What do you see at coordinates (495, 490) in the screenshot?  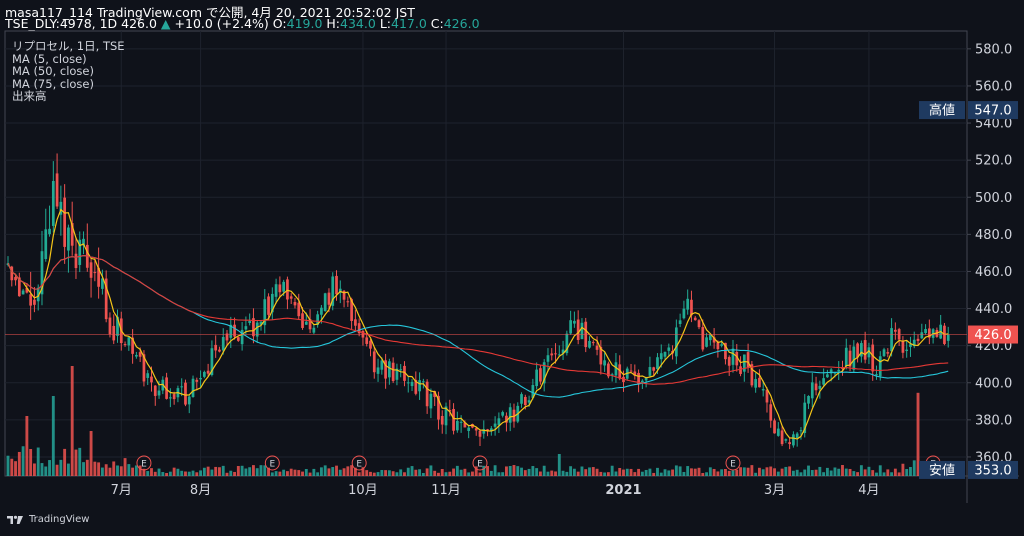 I see `time-axis: 7月 8月 10月 11月 2021 3月 4月` at bounding box center [495, 490].